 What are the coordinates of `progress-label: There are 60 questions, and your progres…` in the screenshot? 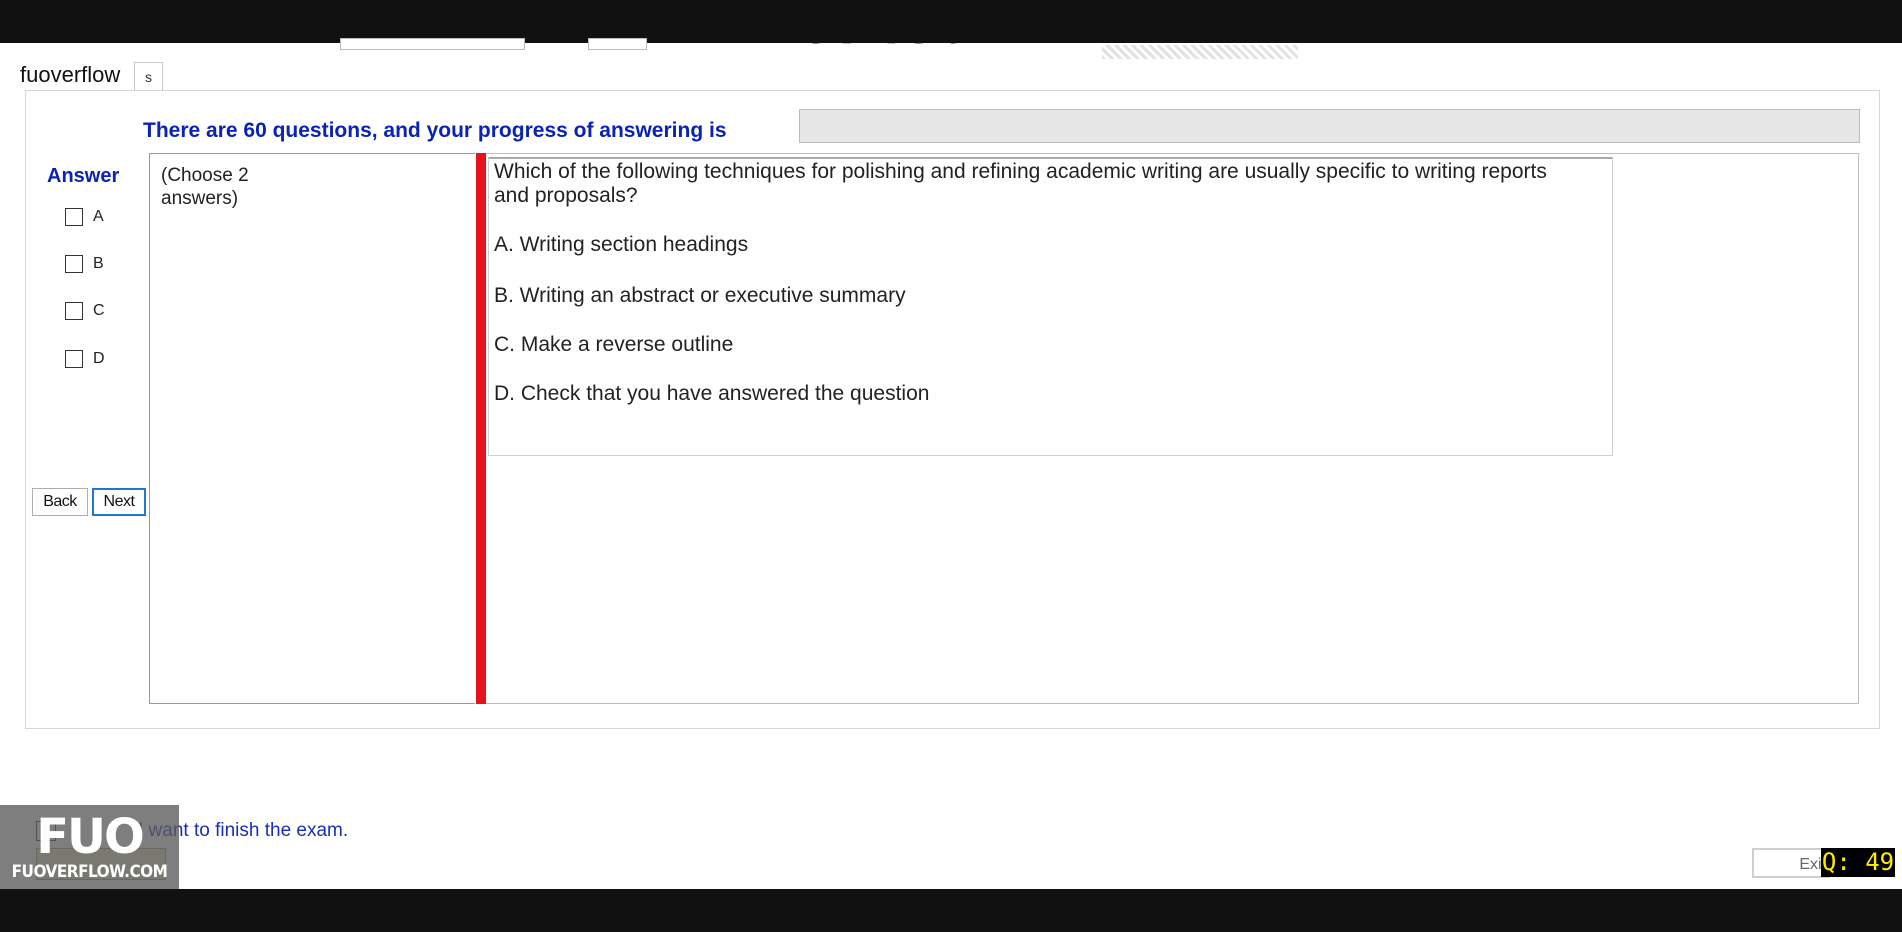 It's located at (435, 130).